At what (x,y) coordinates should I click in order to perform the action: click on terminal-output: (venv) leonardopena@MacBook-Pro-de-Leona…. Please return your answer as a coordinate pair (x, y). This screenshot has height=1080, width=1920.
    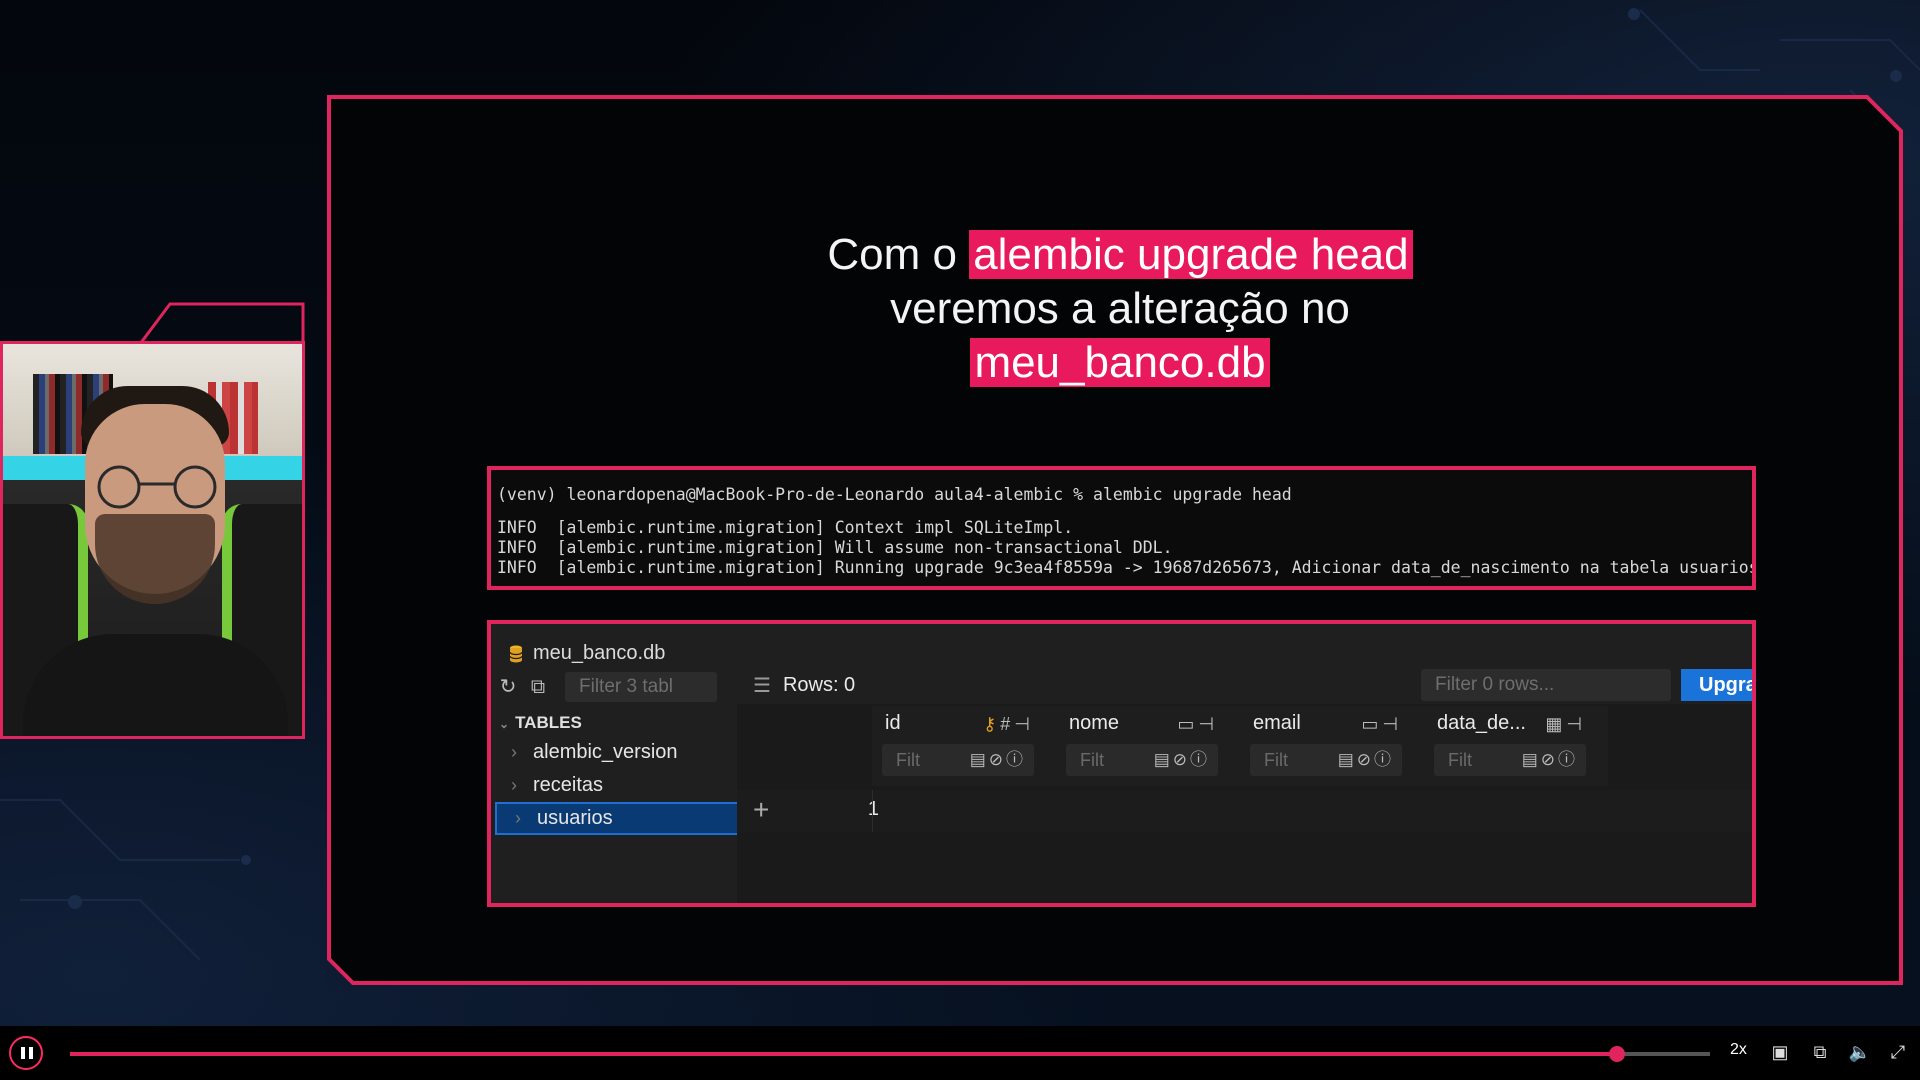
    Looking at the image, I should click on (1121, 528).